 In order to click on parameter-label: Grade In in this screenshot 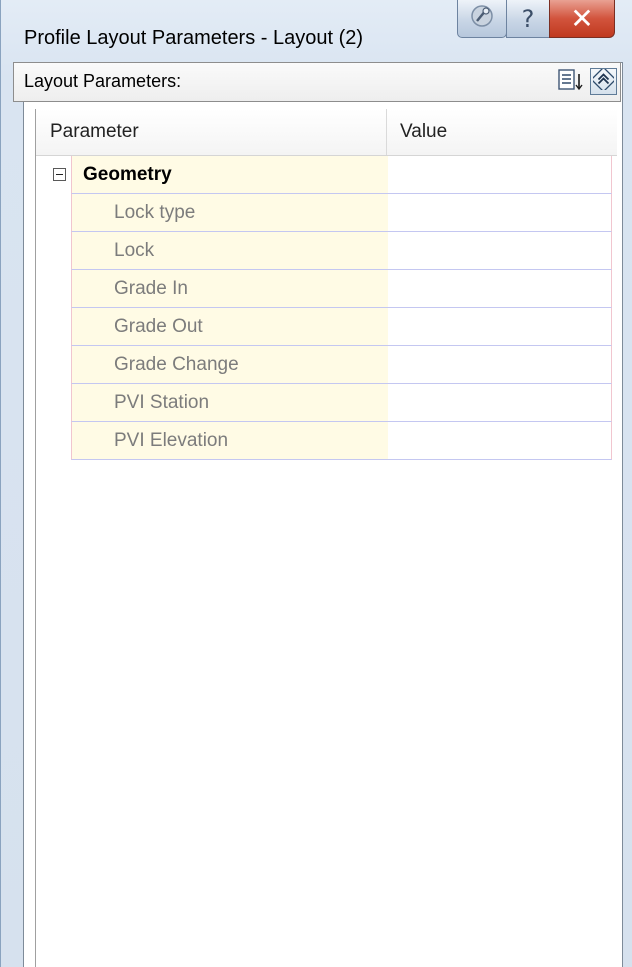, I will do `click(151, 288)`.